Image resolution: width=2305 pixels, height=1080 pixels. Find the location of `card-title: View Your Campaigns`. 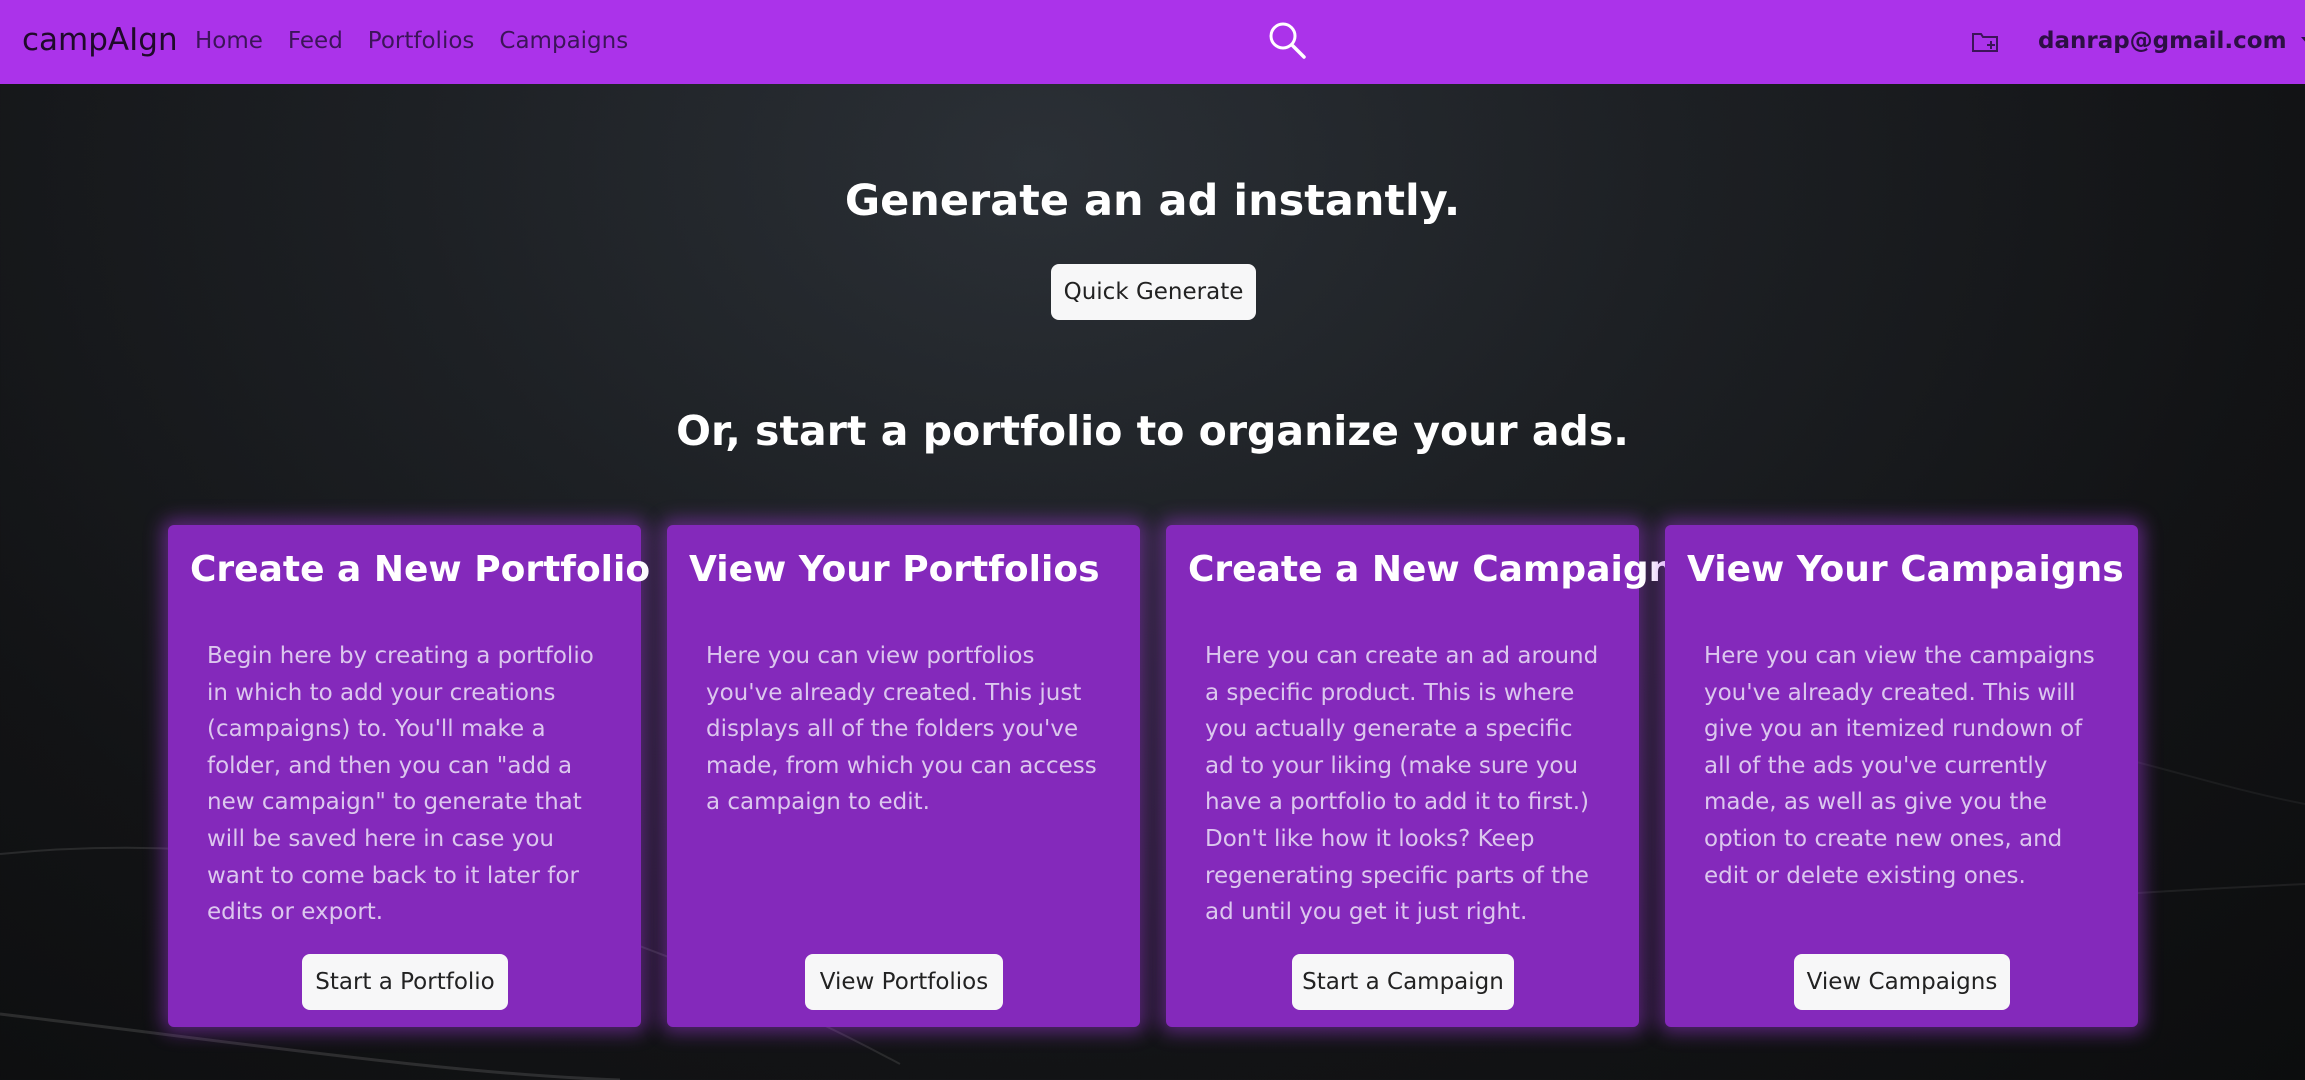

card-title: View Your Campaigns is located at coordinates (1905, 569).